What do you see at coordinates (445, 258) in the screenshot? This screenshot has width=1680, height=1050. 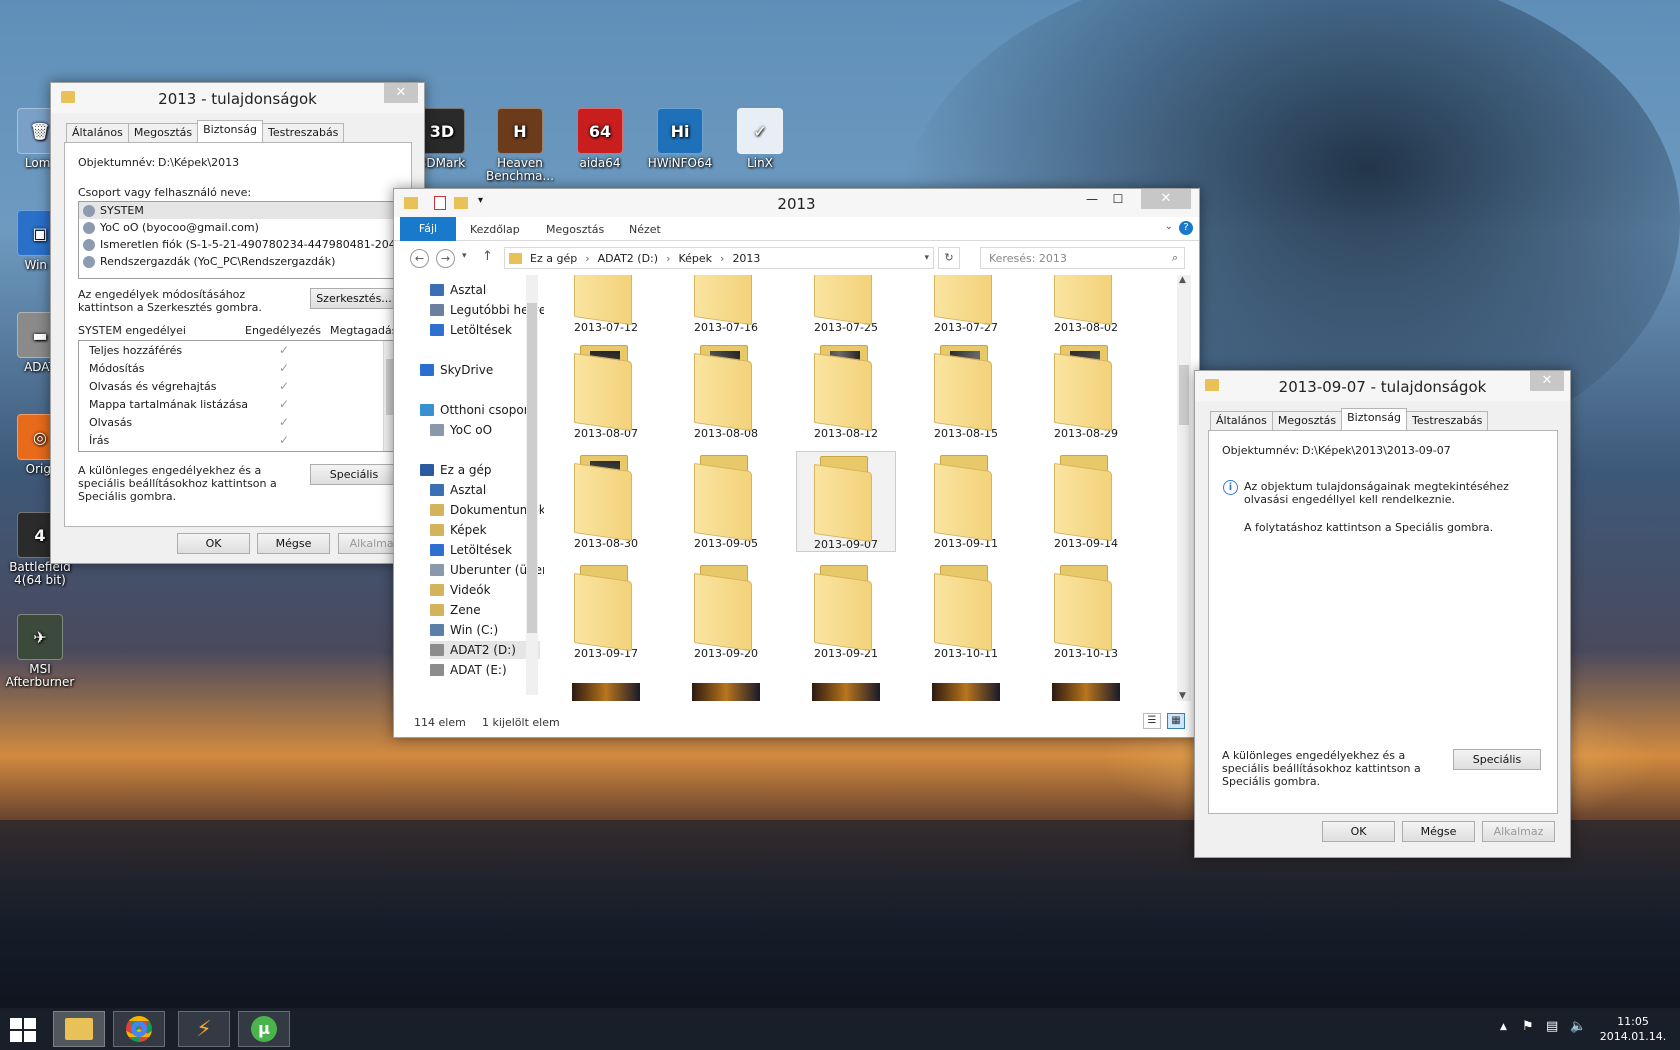 I see `forward-button: →` at bounding box center [445, 258].